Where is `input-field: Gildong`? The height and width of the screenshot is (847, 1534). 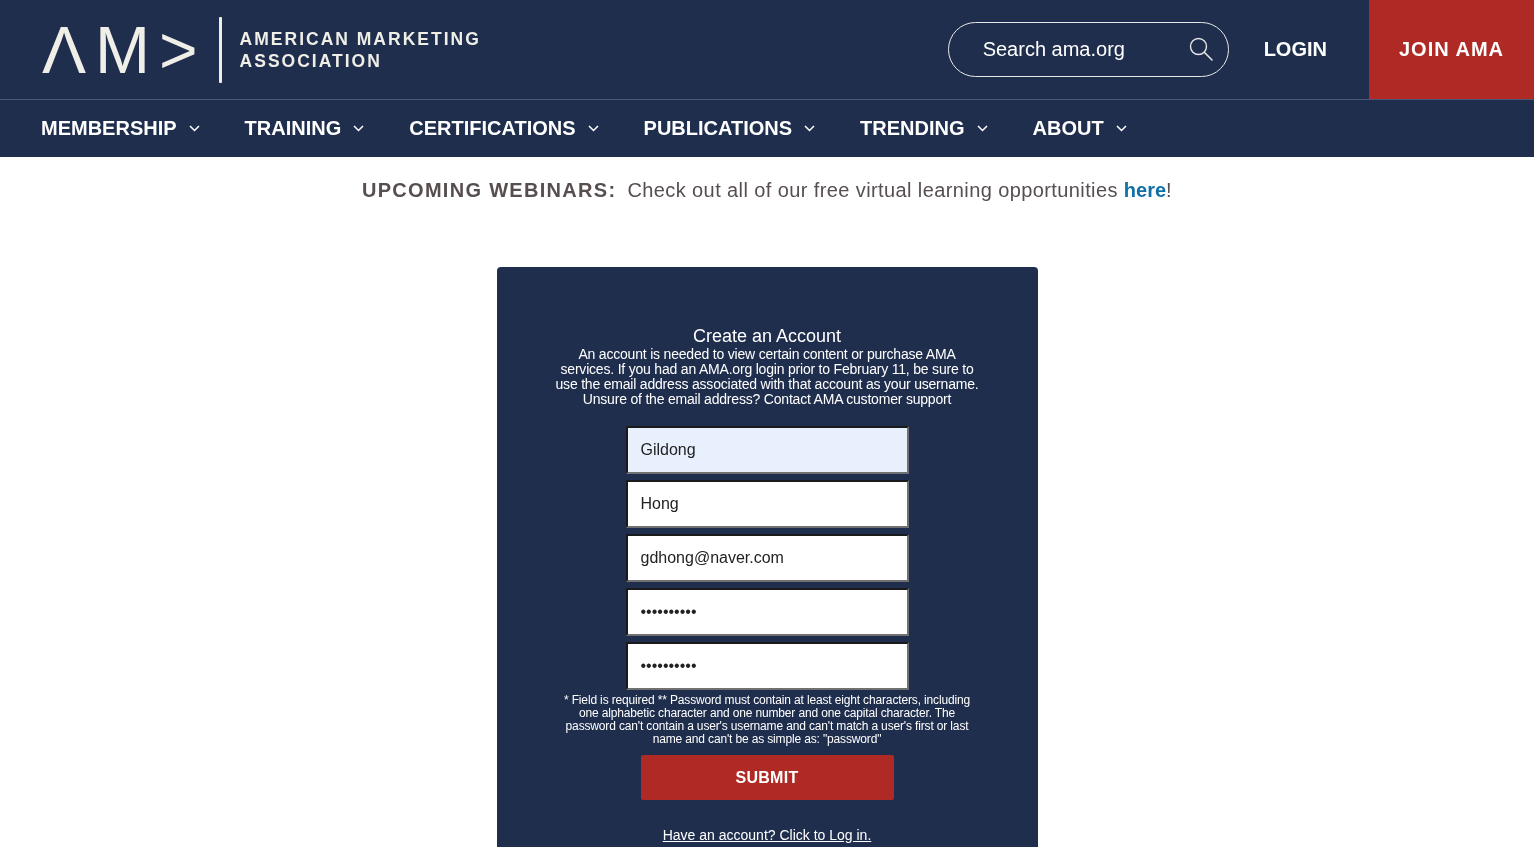 input-field: Gildong is located at coordinates (767, 450).